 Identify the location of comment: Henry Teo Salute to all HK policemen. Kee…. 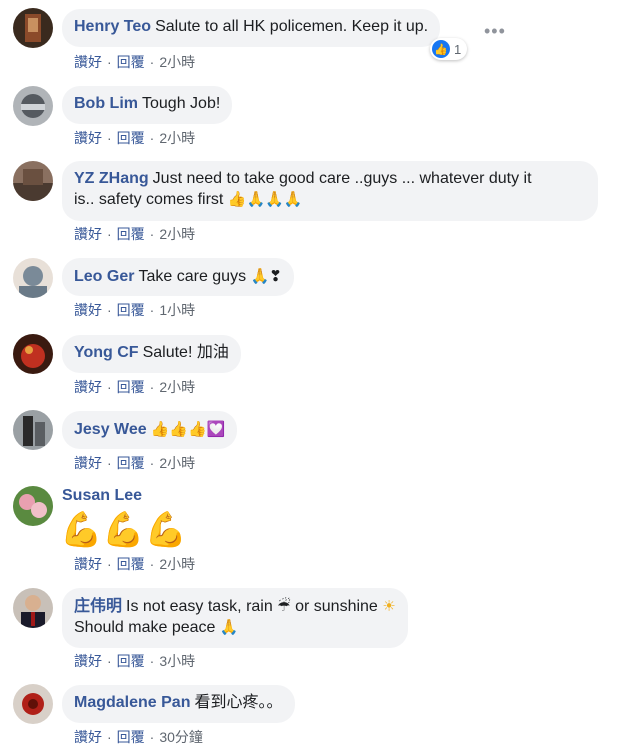
(318, 38).